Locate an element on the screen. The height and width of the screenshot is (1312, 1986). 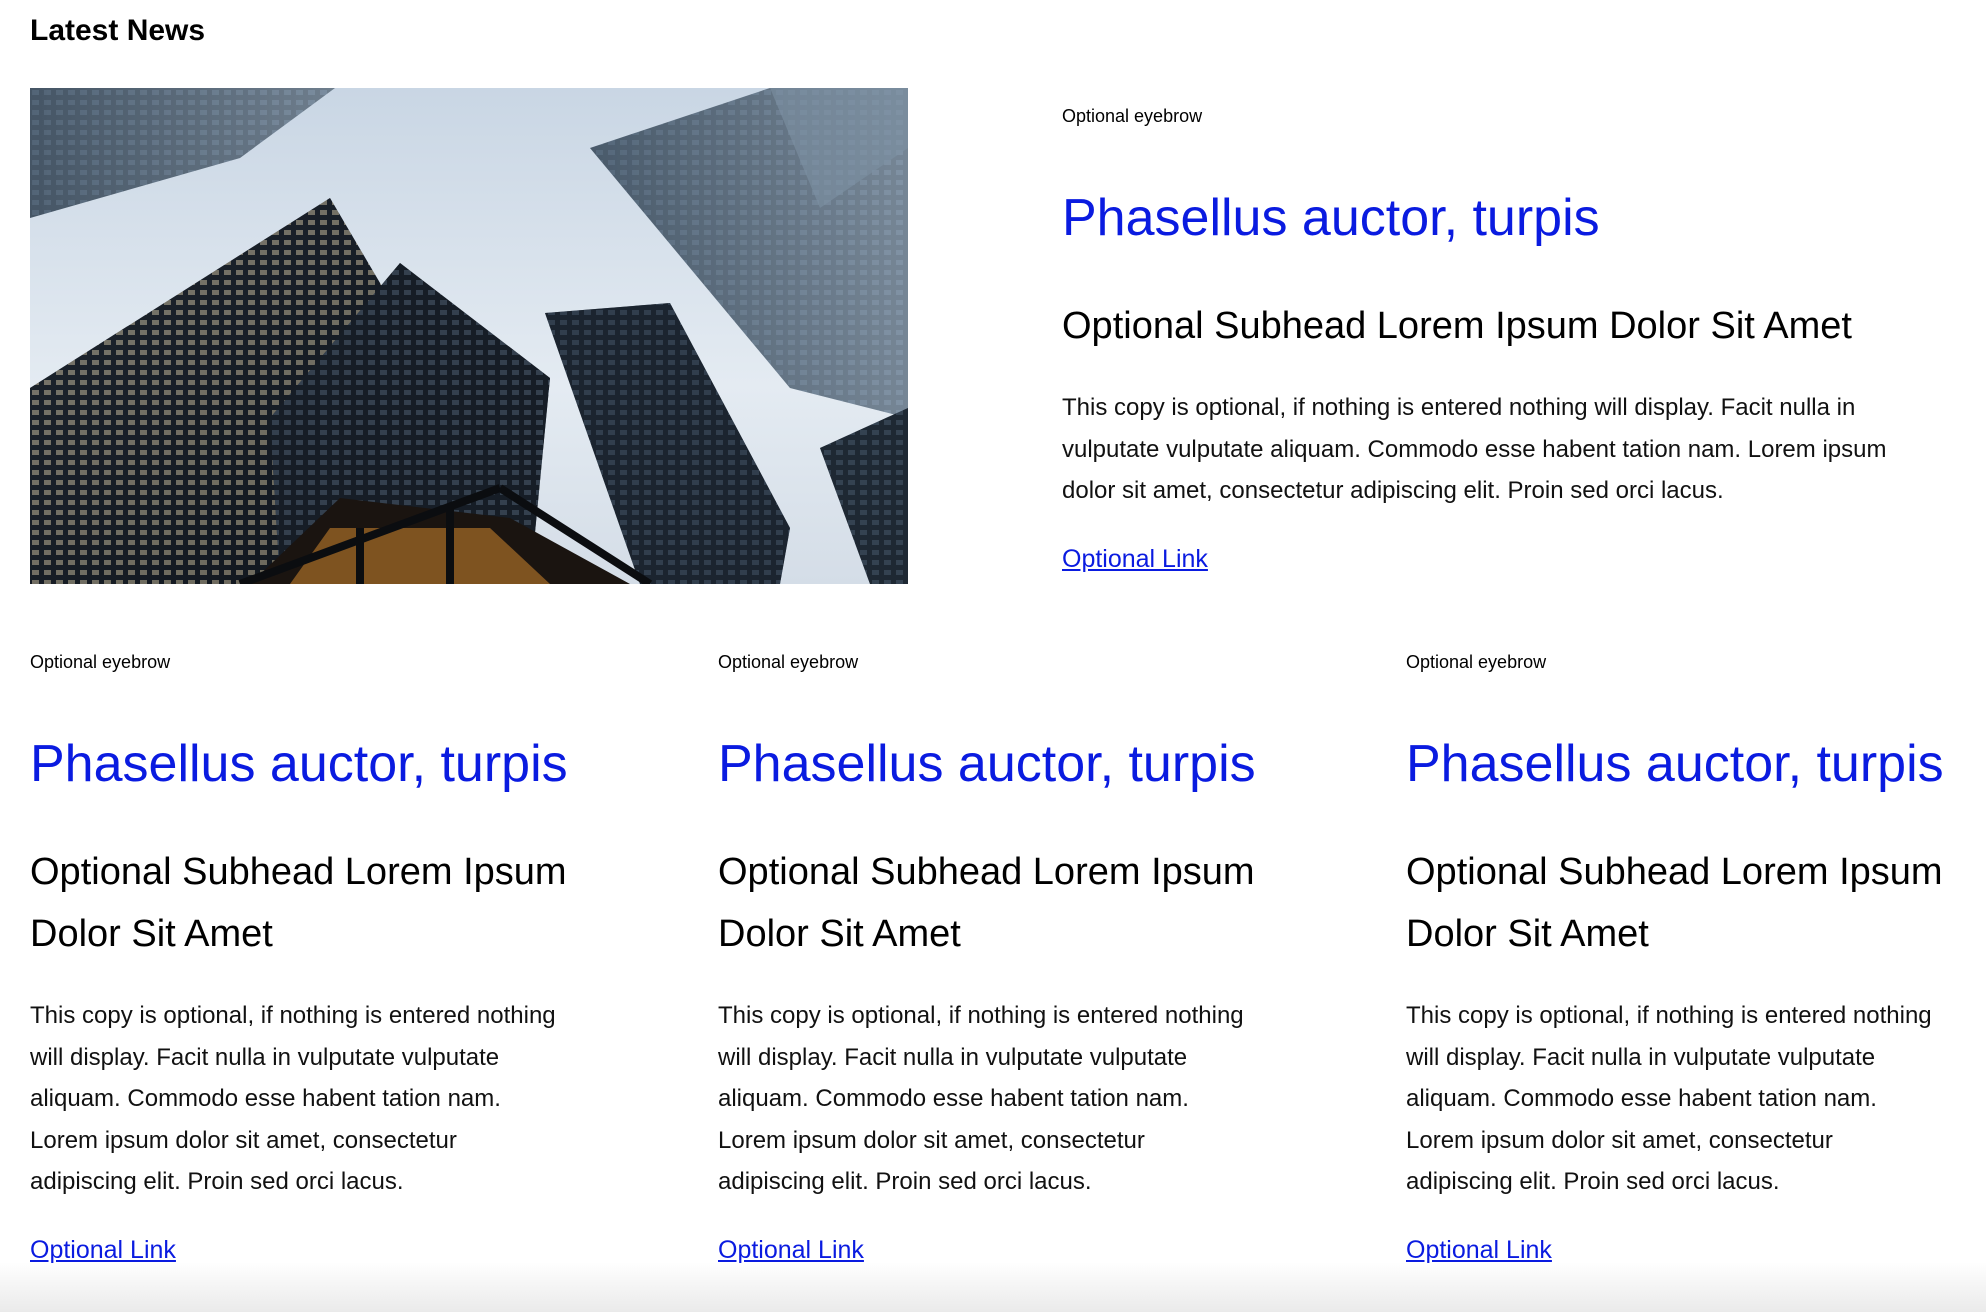
bottom-fade is located at coordinates (993, 1287).